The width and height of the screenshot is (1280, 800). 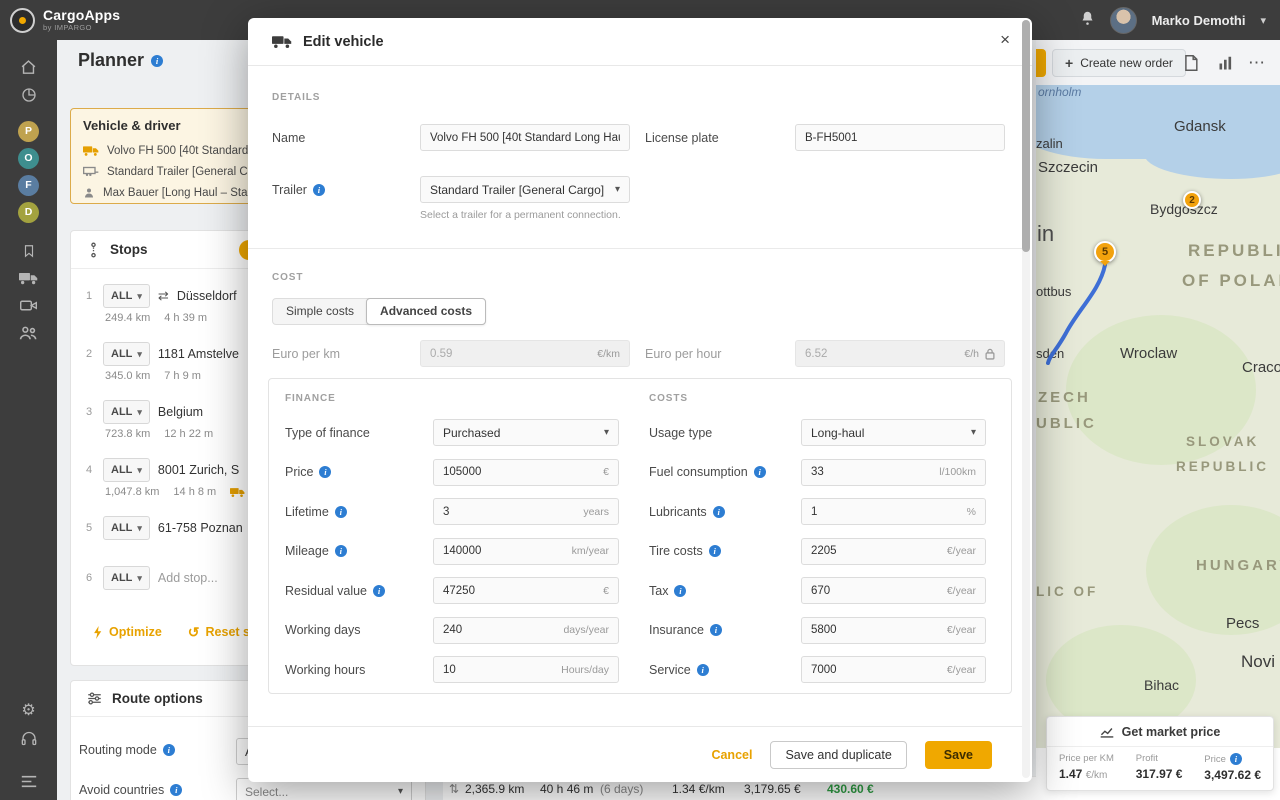 I want to click on tab-simple-costs: Simple costs, so click(x=320, y=311).